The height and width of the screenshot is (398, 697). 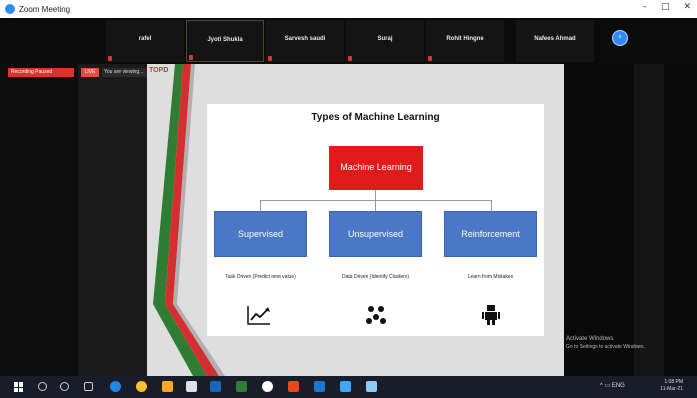 I want to click on trend-chart-icon, so click(x=258, y=315).